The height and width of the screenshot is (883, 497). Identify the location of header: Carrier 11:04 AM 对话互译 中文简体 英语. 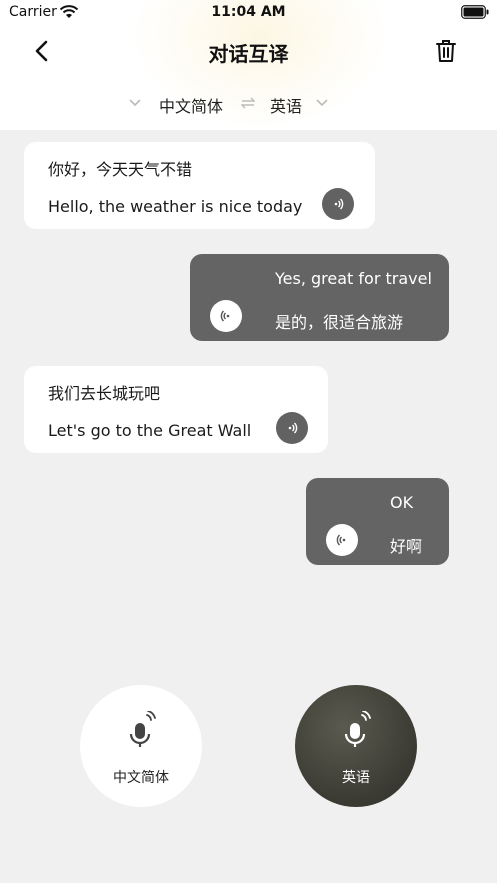
(248, 65).